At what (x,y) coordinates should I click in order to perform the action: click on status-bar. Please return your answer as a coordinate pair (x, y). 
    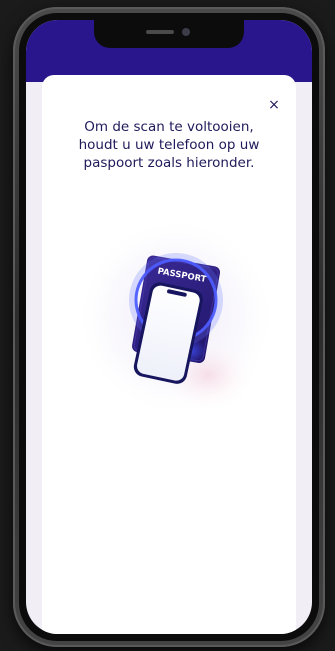
    Looking at the image, I should click on (169, 51).